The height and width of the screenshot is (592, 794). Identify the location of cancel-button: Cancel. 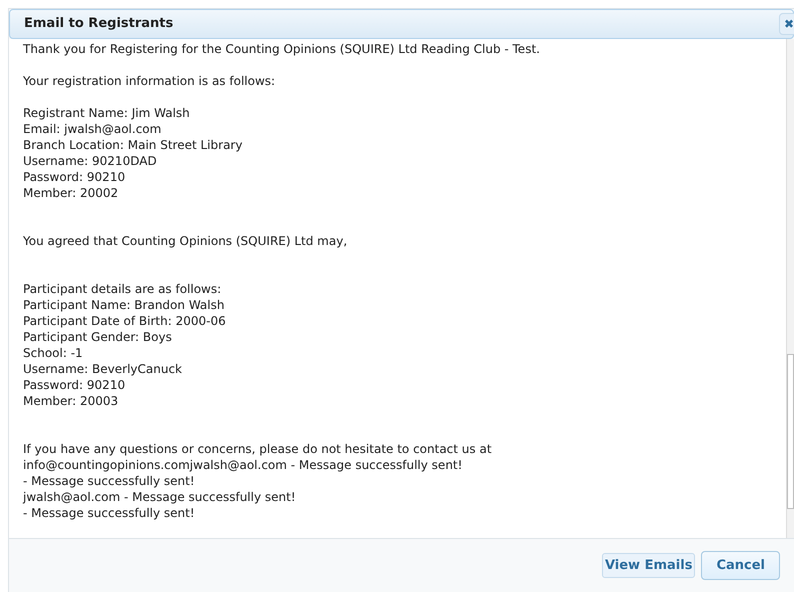
(740, 565).